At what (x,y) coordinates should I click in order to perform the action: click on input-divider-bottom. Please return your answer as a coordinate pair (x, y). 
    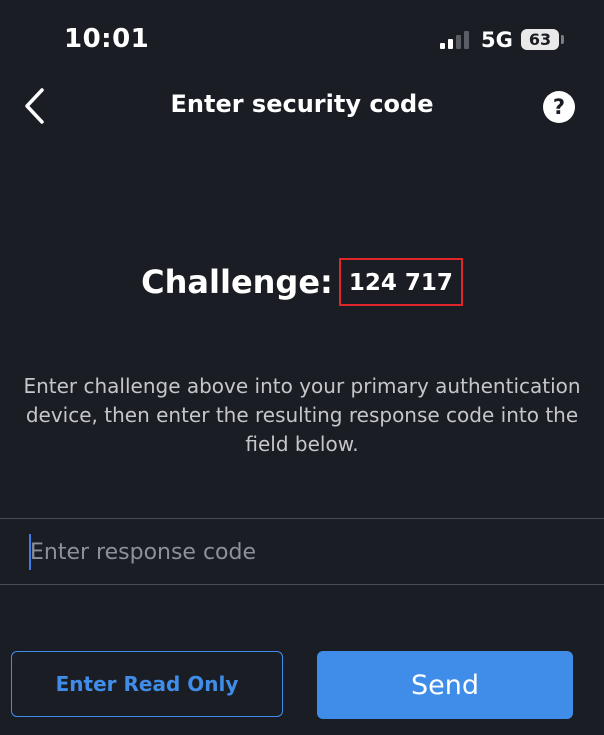
    Looking at the image, I should click on (302, 584).